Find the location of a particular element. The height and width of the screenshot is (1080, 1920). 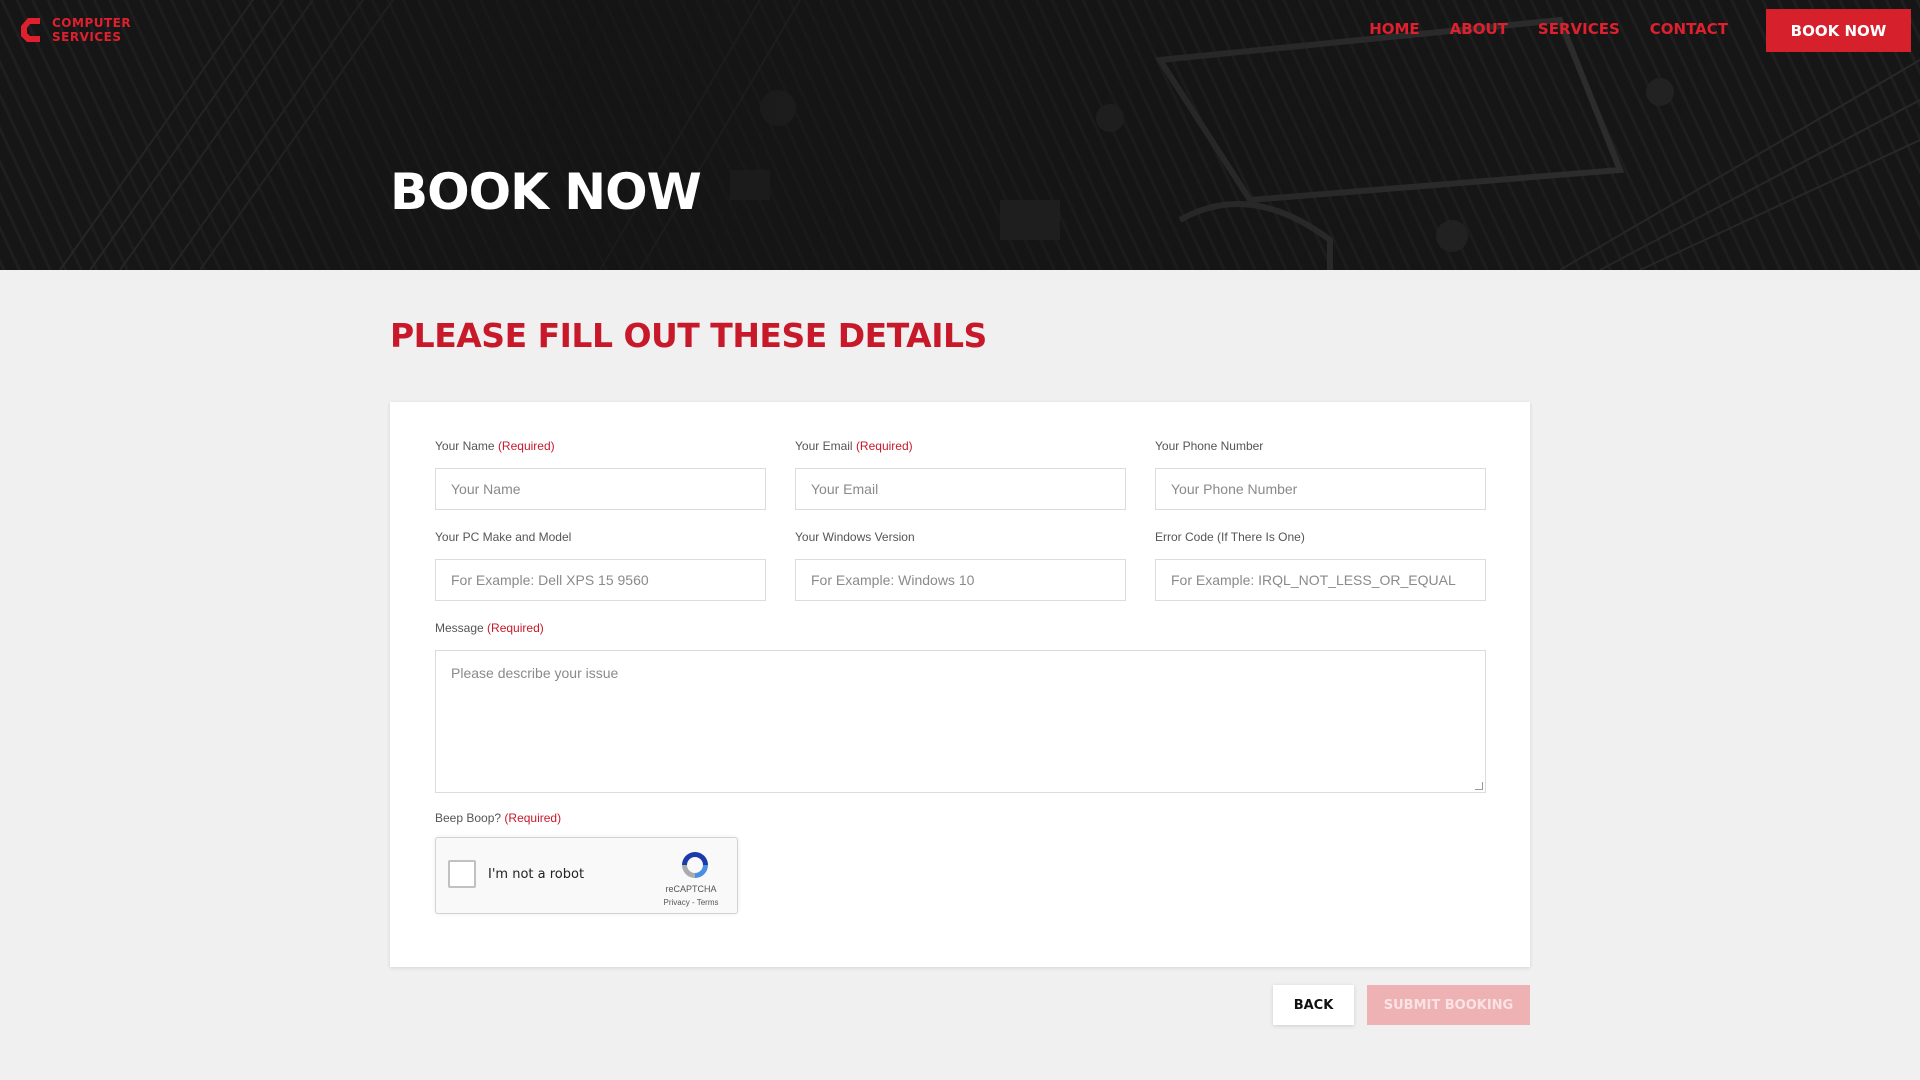

message-field-group: Message (Required) is located at coordinates (960, 706).